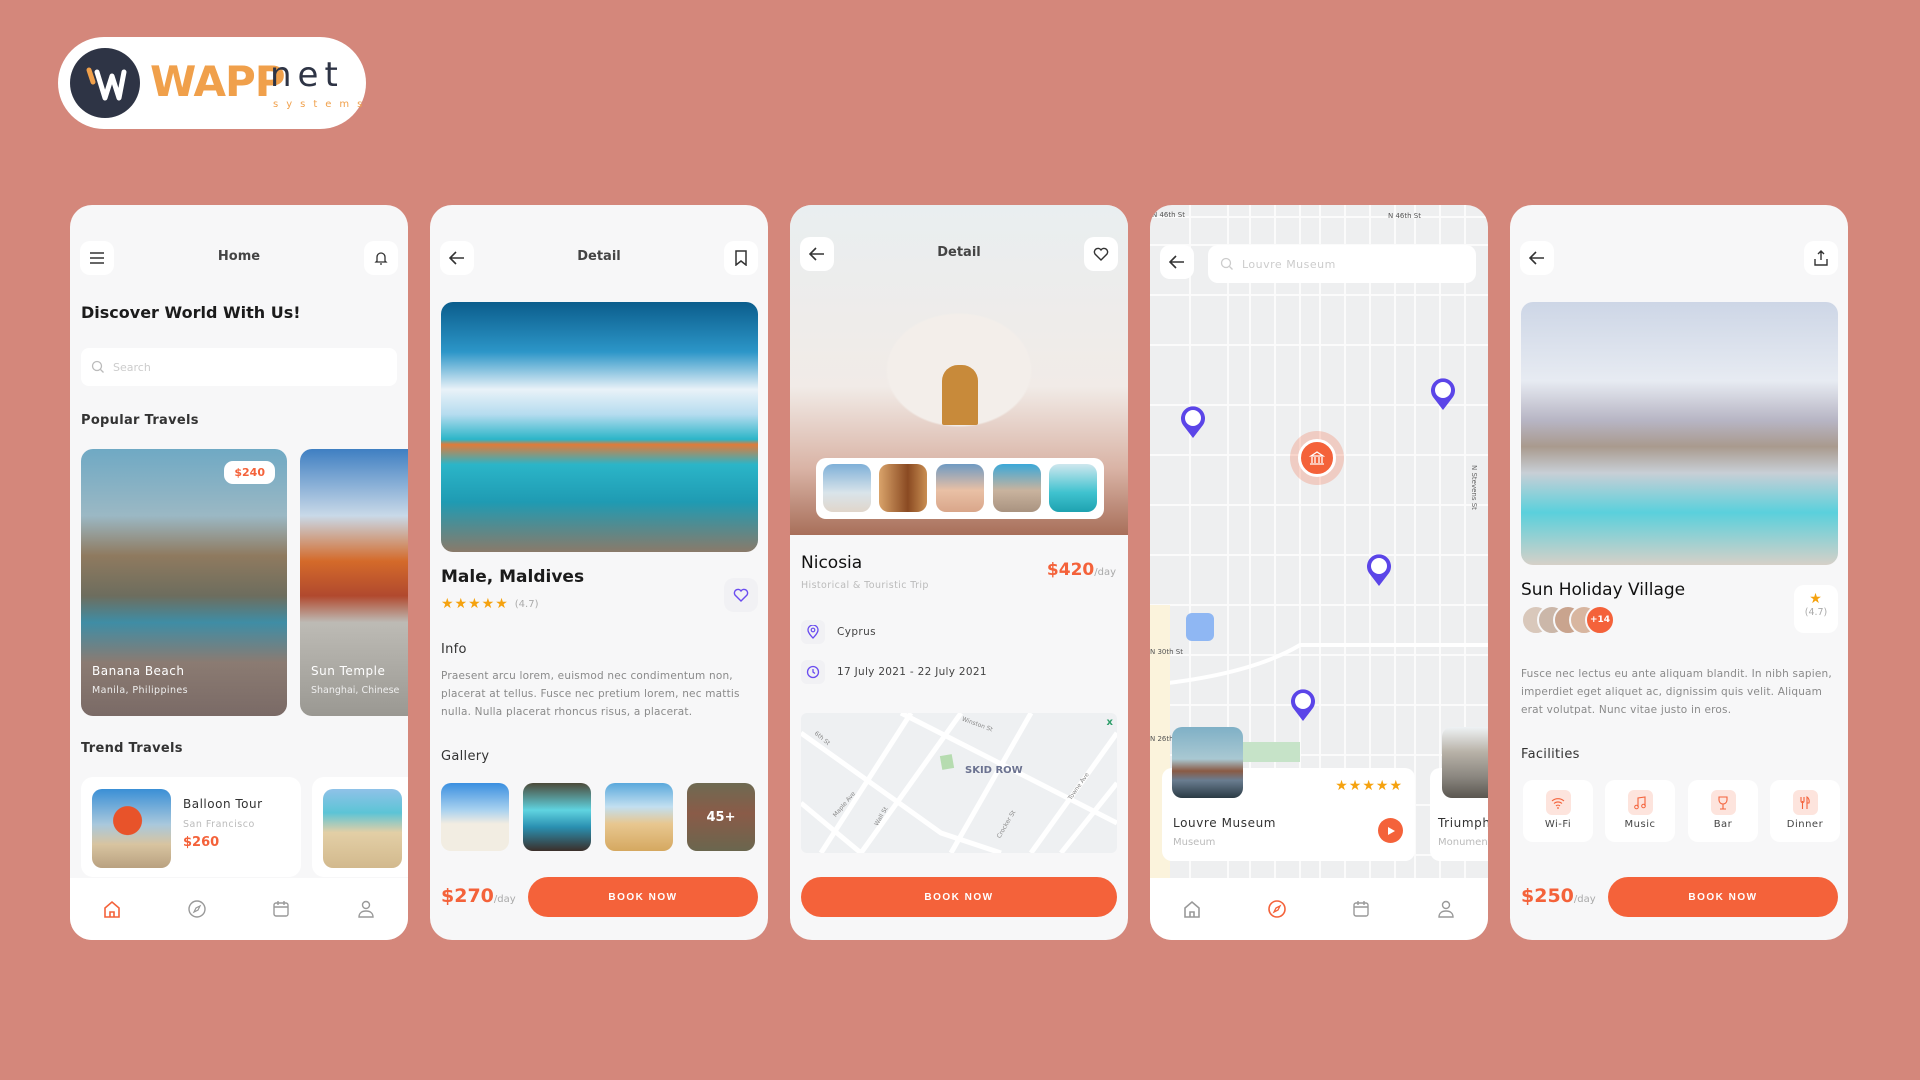 Image resolution: width=1920 pixels, height=1080 pixels. I want to click on gallery-more-count: 45+, so click(721, 817).